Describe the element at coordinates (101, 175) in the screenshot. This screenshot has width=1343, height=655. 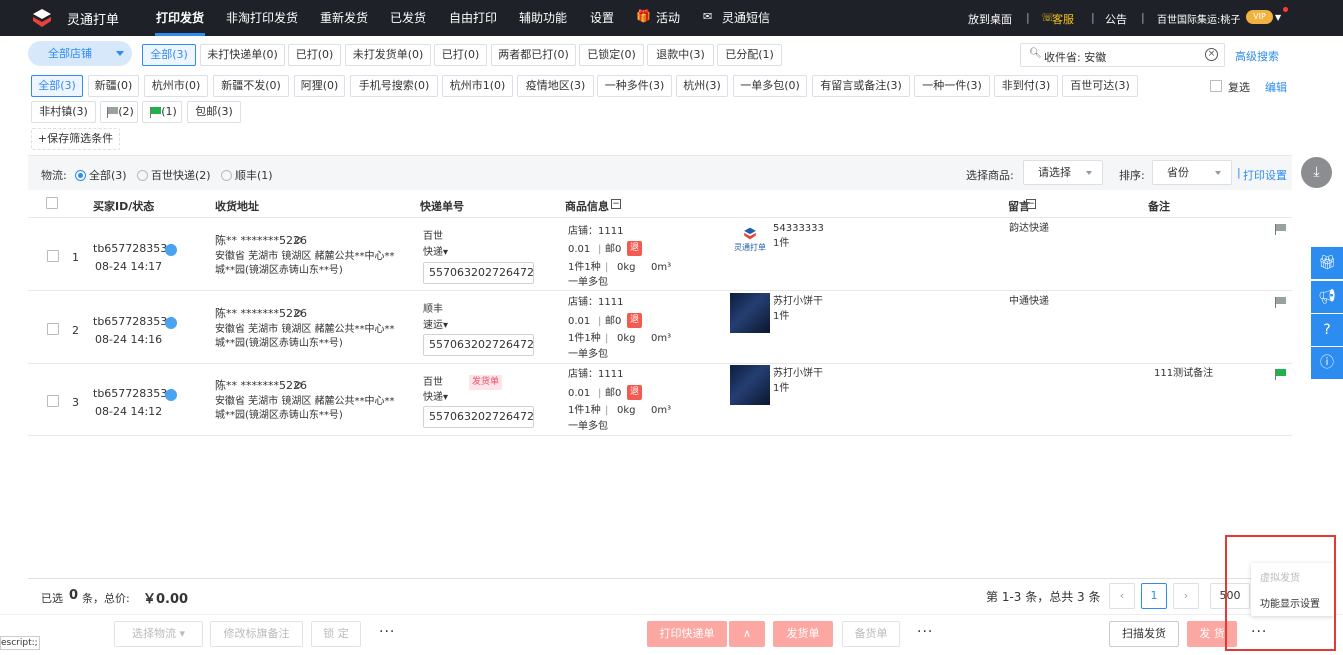
I see `logistics-all-radio: 全部(3)` at that location.